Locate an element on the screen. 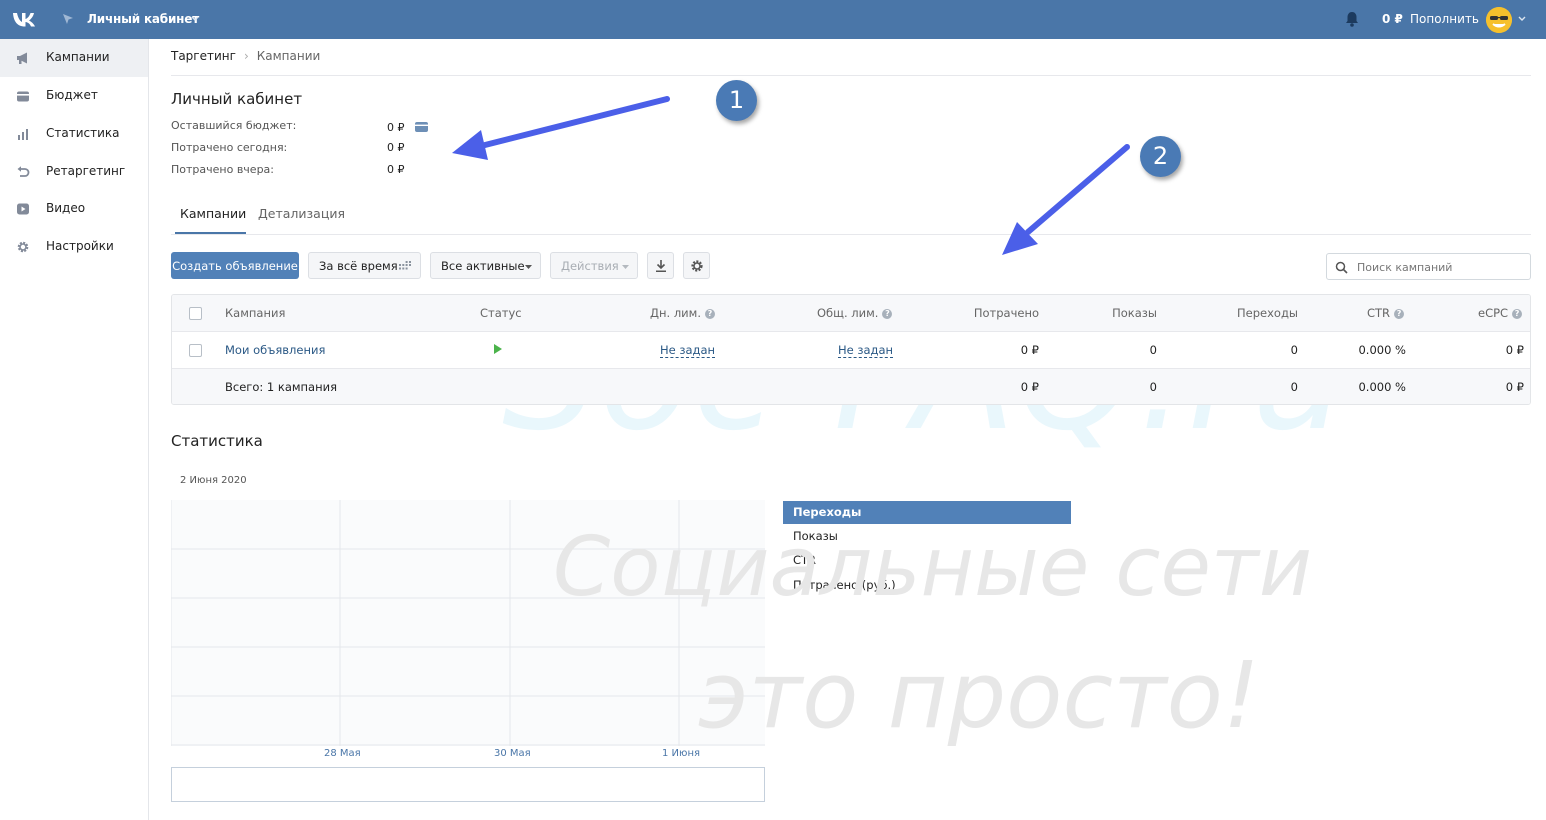  col-spent: Потрачено is located at coordinates (1000, 313).